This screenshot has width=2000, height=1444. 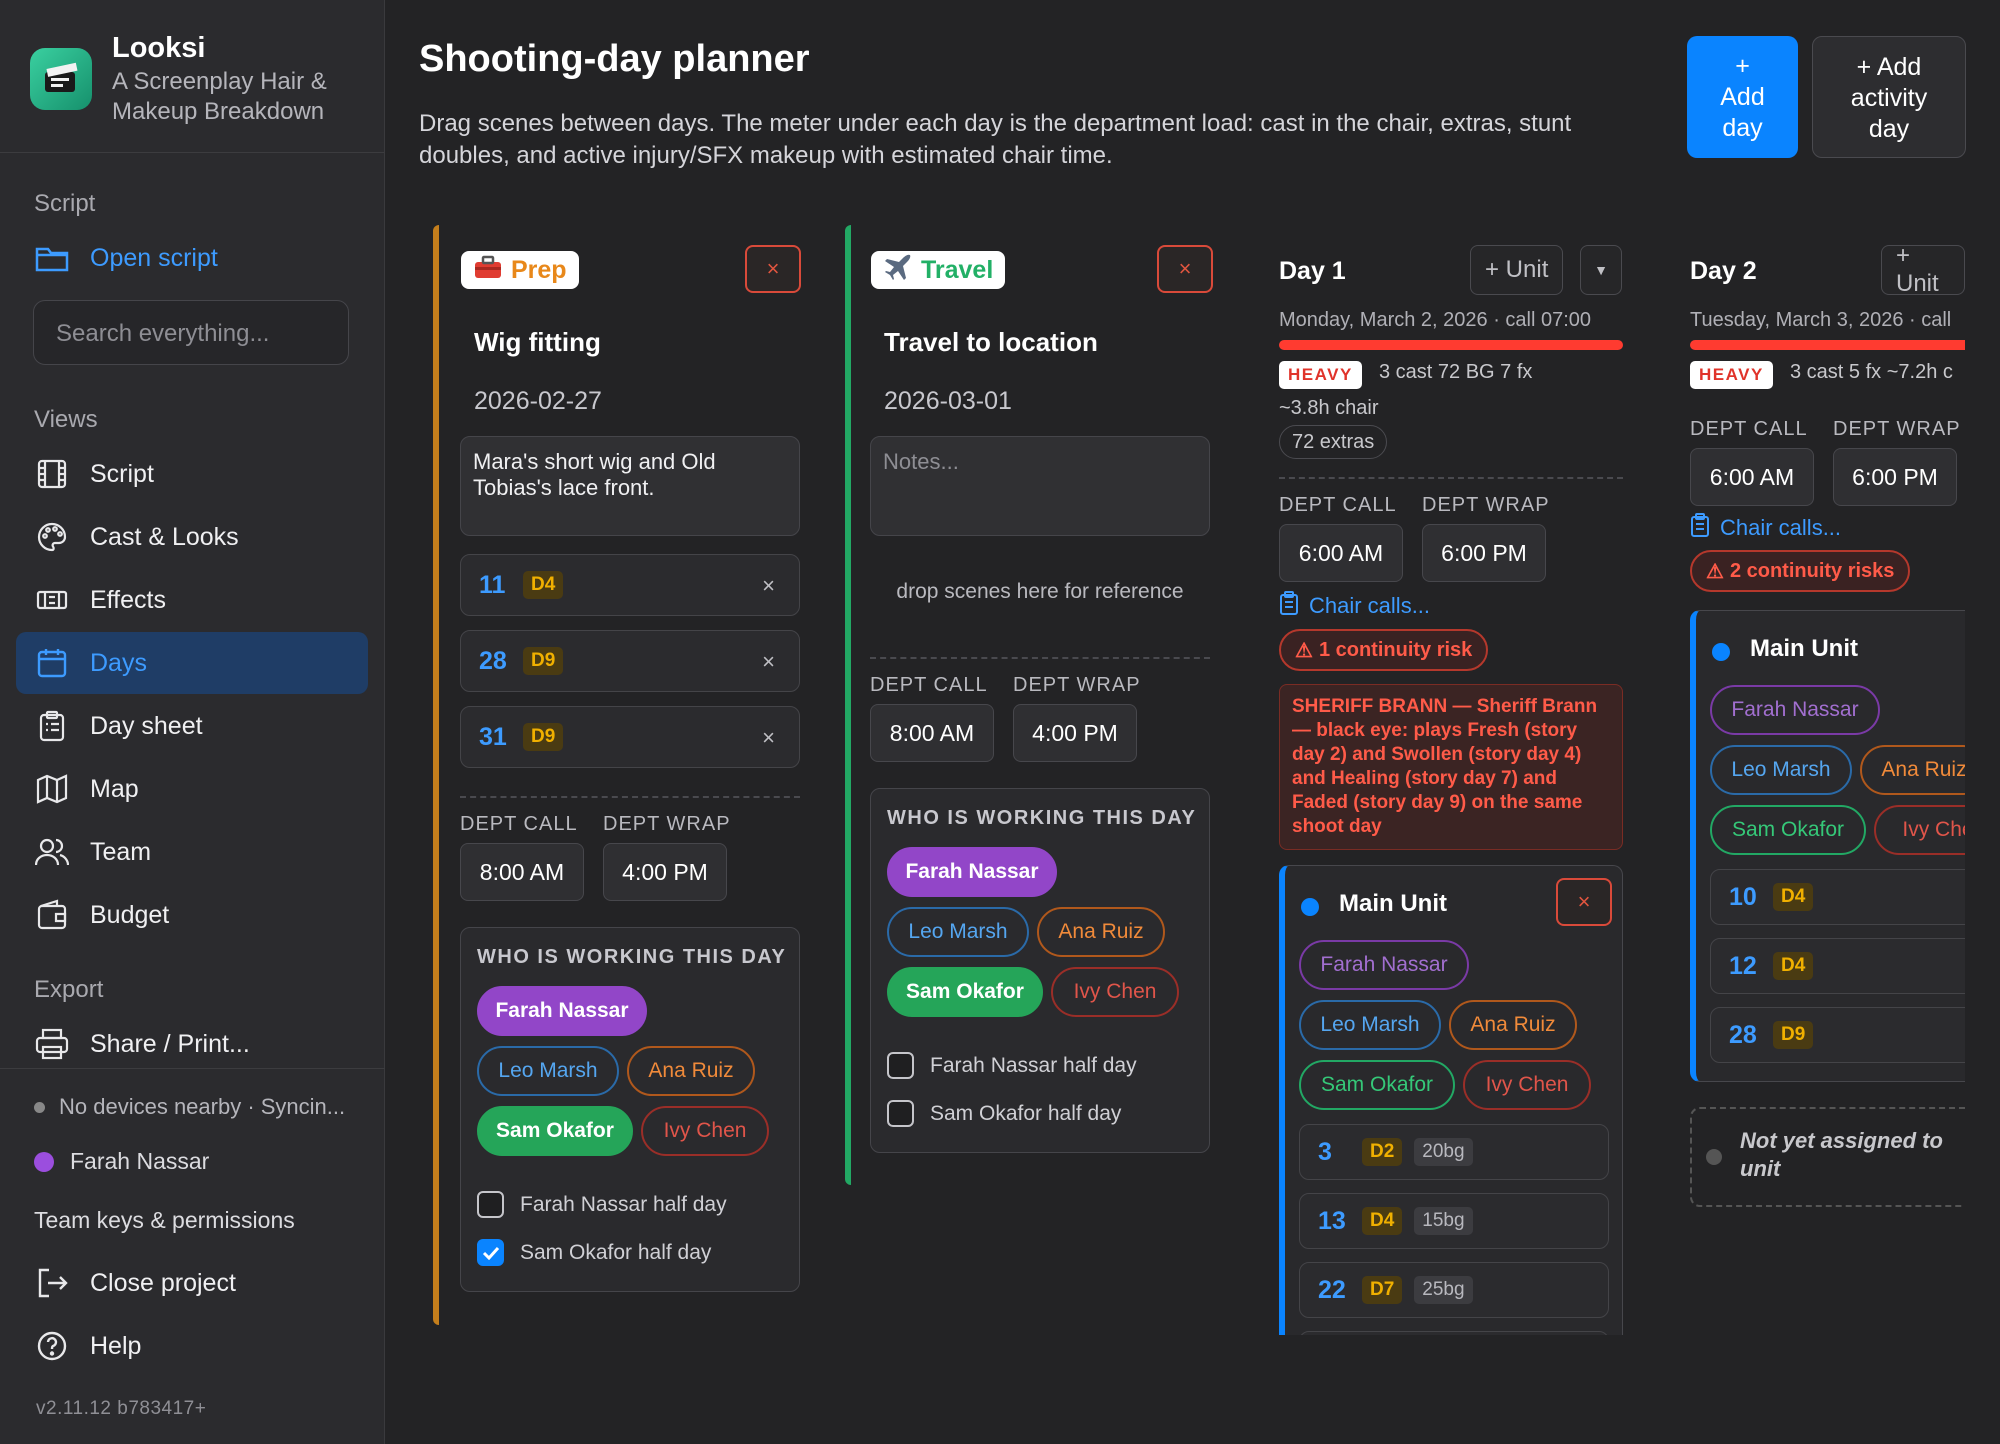 I want to click on scene-card: 10 D4, so click(x=1837, y=897).